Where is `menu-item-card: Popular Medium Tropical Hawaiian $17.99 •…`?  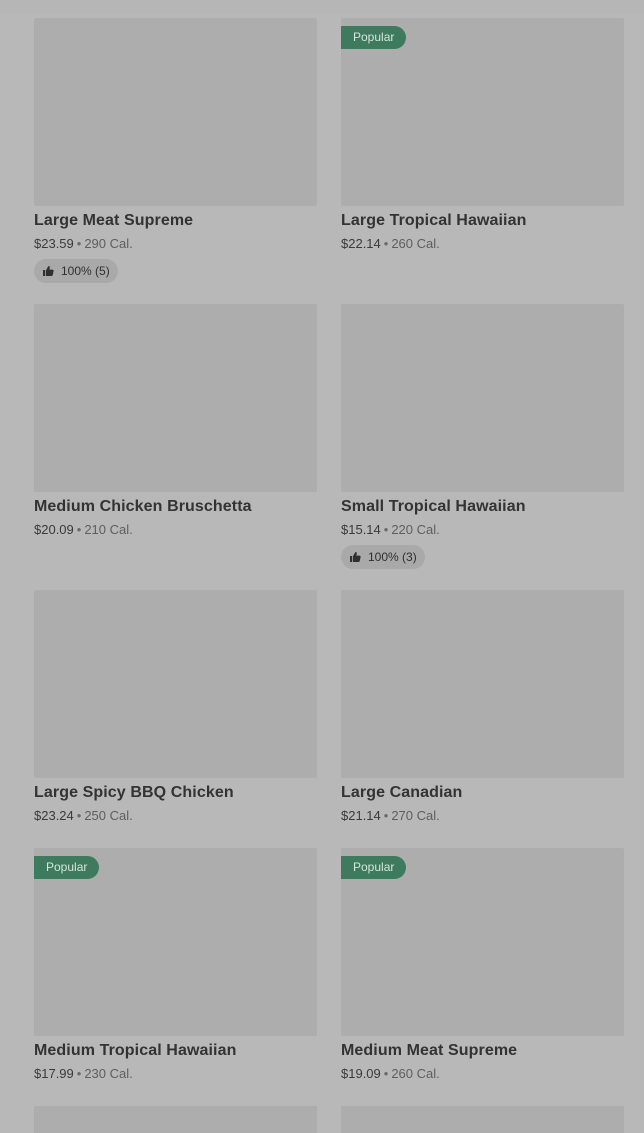 menu-item-card: Popular Medium Tropical Hawaiian $17.99 •… is located at coordinates (175, 964).